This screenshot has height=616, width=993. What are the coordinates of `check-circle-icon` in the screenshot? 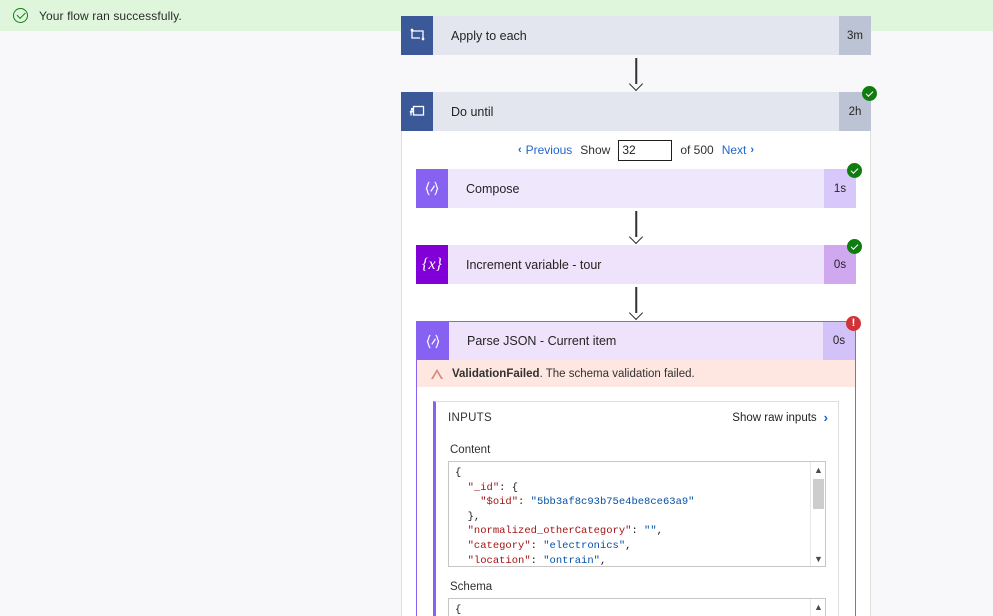 It's located at (20, 15).